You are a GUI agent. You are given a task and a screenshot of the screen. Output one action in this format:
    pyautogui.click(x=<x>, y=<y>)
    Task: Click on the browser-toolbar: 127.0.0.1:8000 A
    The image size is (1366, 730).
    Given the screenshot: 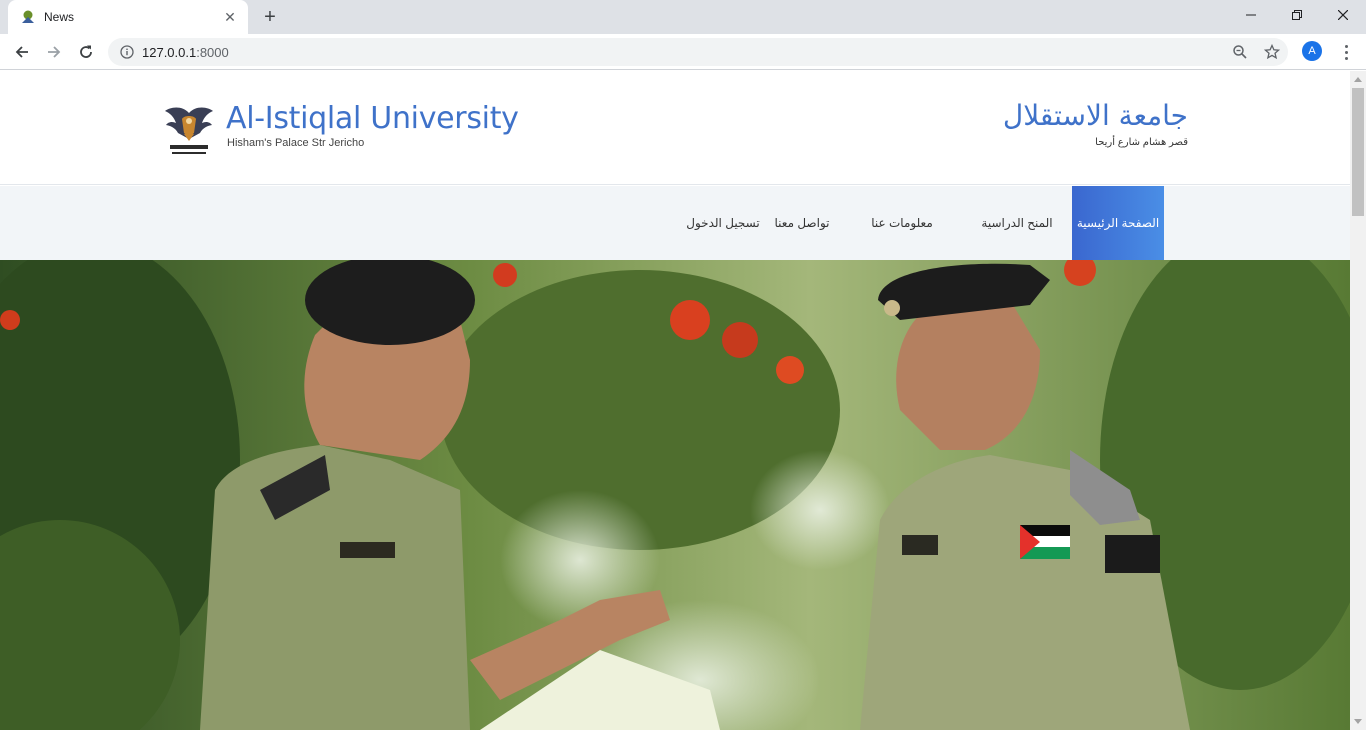 What is the action you would take?
    pyautogui.click(x=683, y=52)
    